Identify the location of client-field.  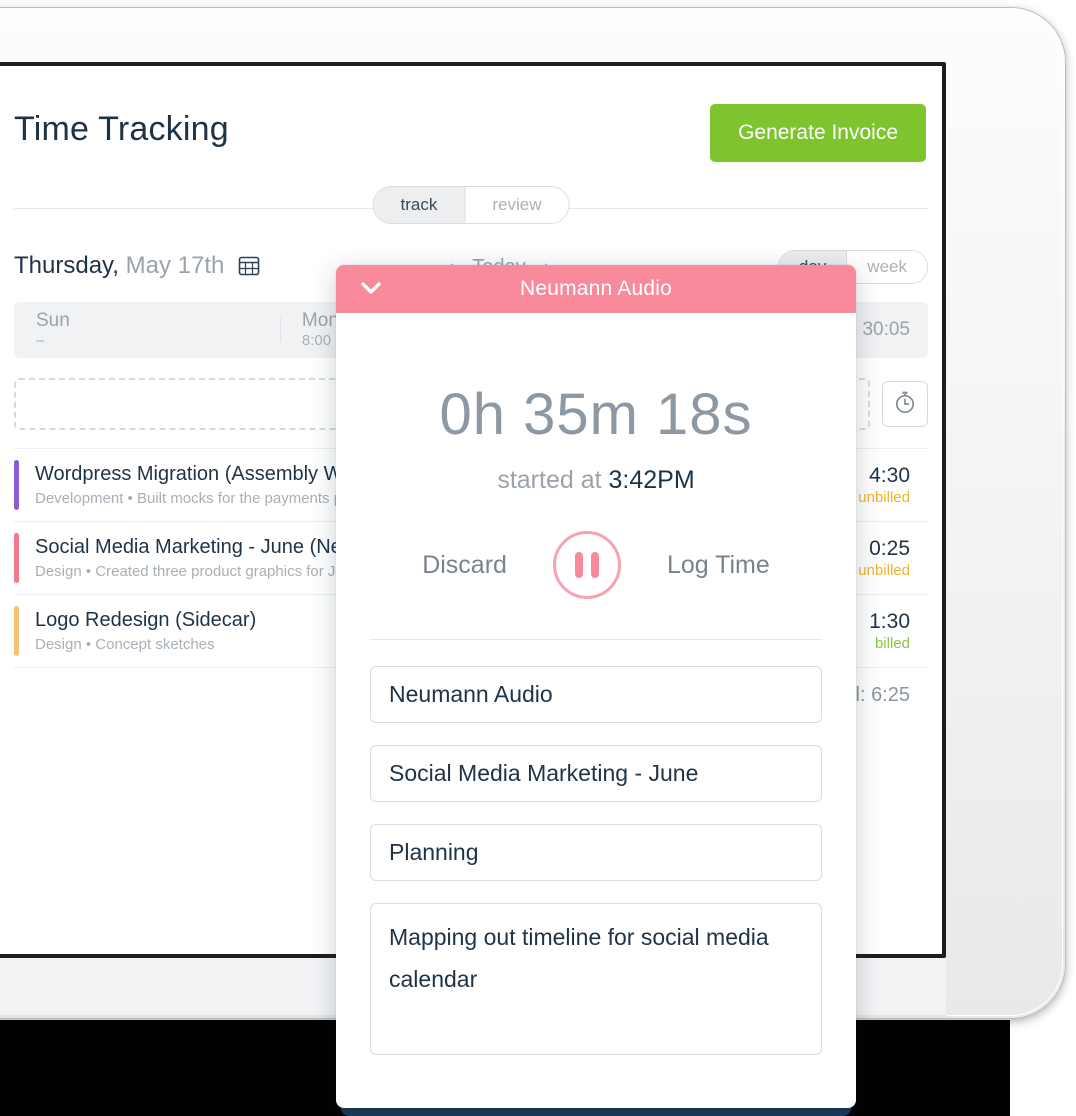
(596, 694).